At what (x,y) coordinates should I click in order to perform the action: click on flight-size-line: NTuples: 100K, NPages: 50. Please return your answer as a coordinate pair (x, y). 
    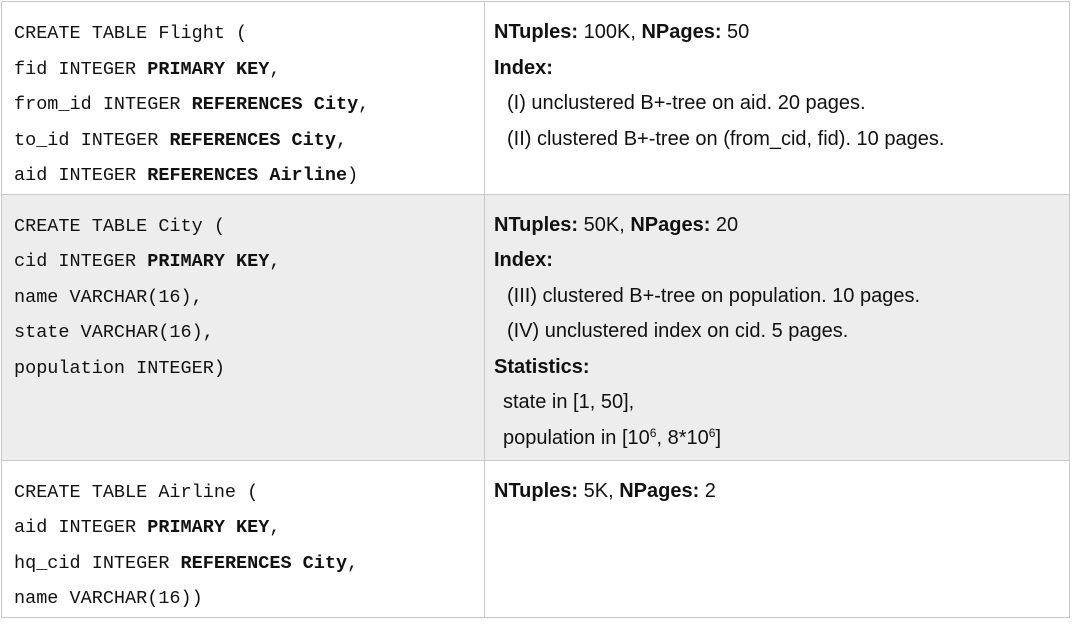
    Looking at the image, I should click on (781, 33).